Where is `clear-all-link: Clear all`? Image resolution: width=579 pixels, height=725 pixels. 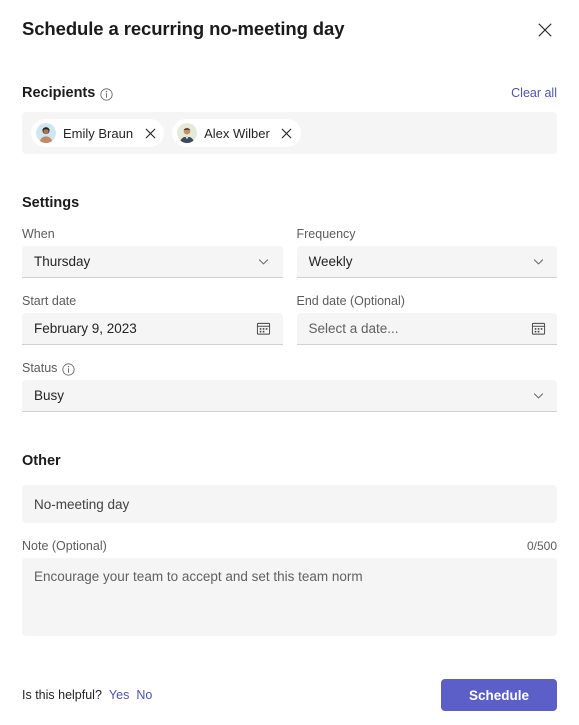
clear-all-link: Clear all is located at coordinates (534, 93).